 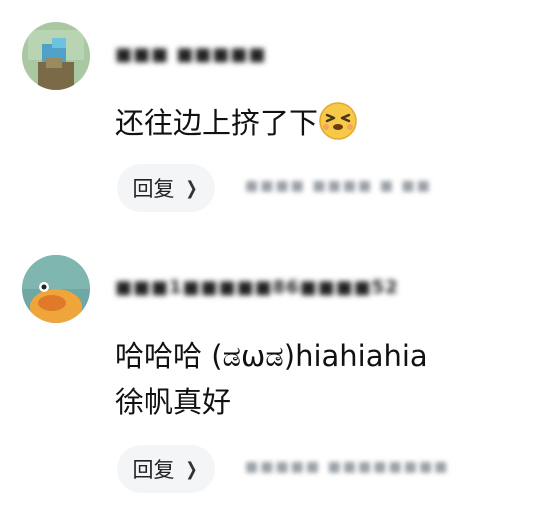 What do you see at coordinates (217, 123) in the screenshot?
I see `comment-text-body: 还往边上挤了下` at bounding box center [217, 123].